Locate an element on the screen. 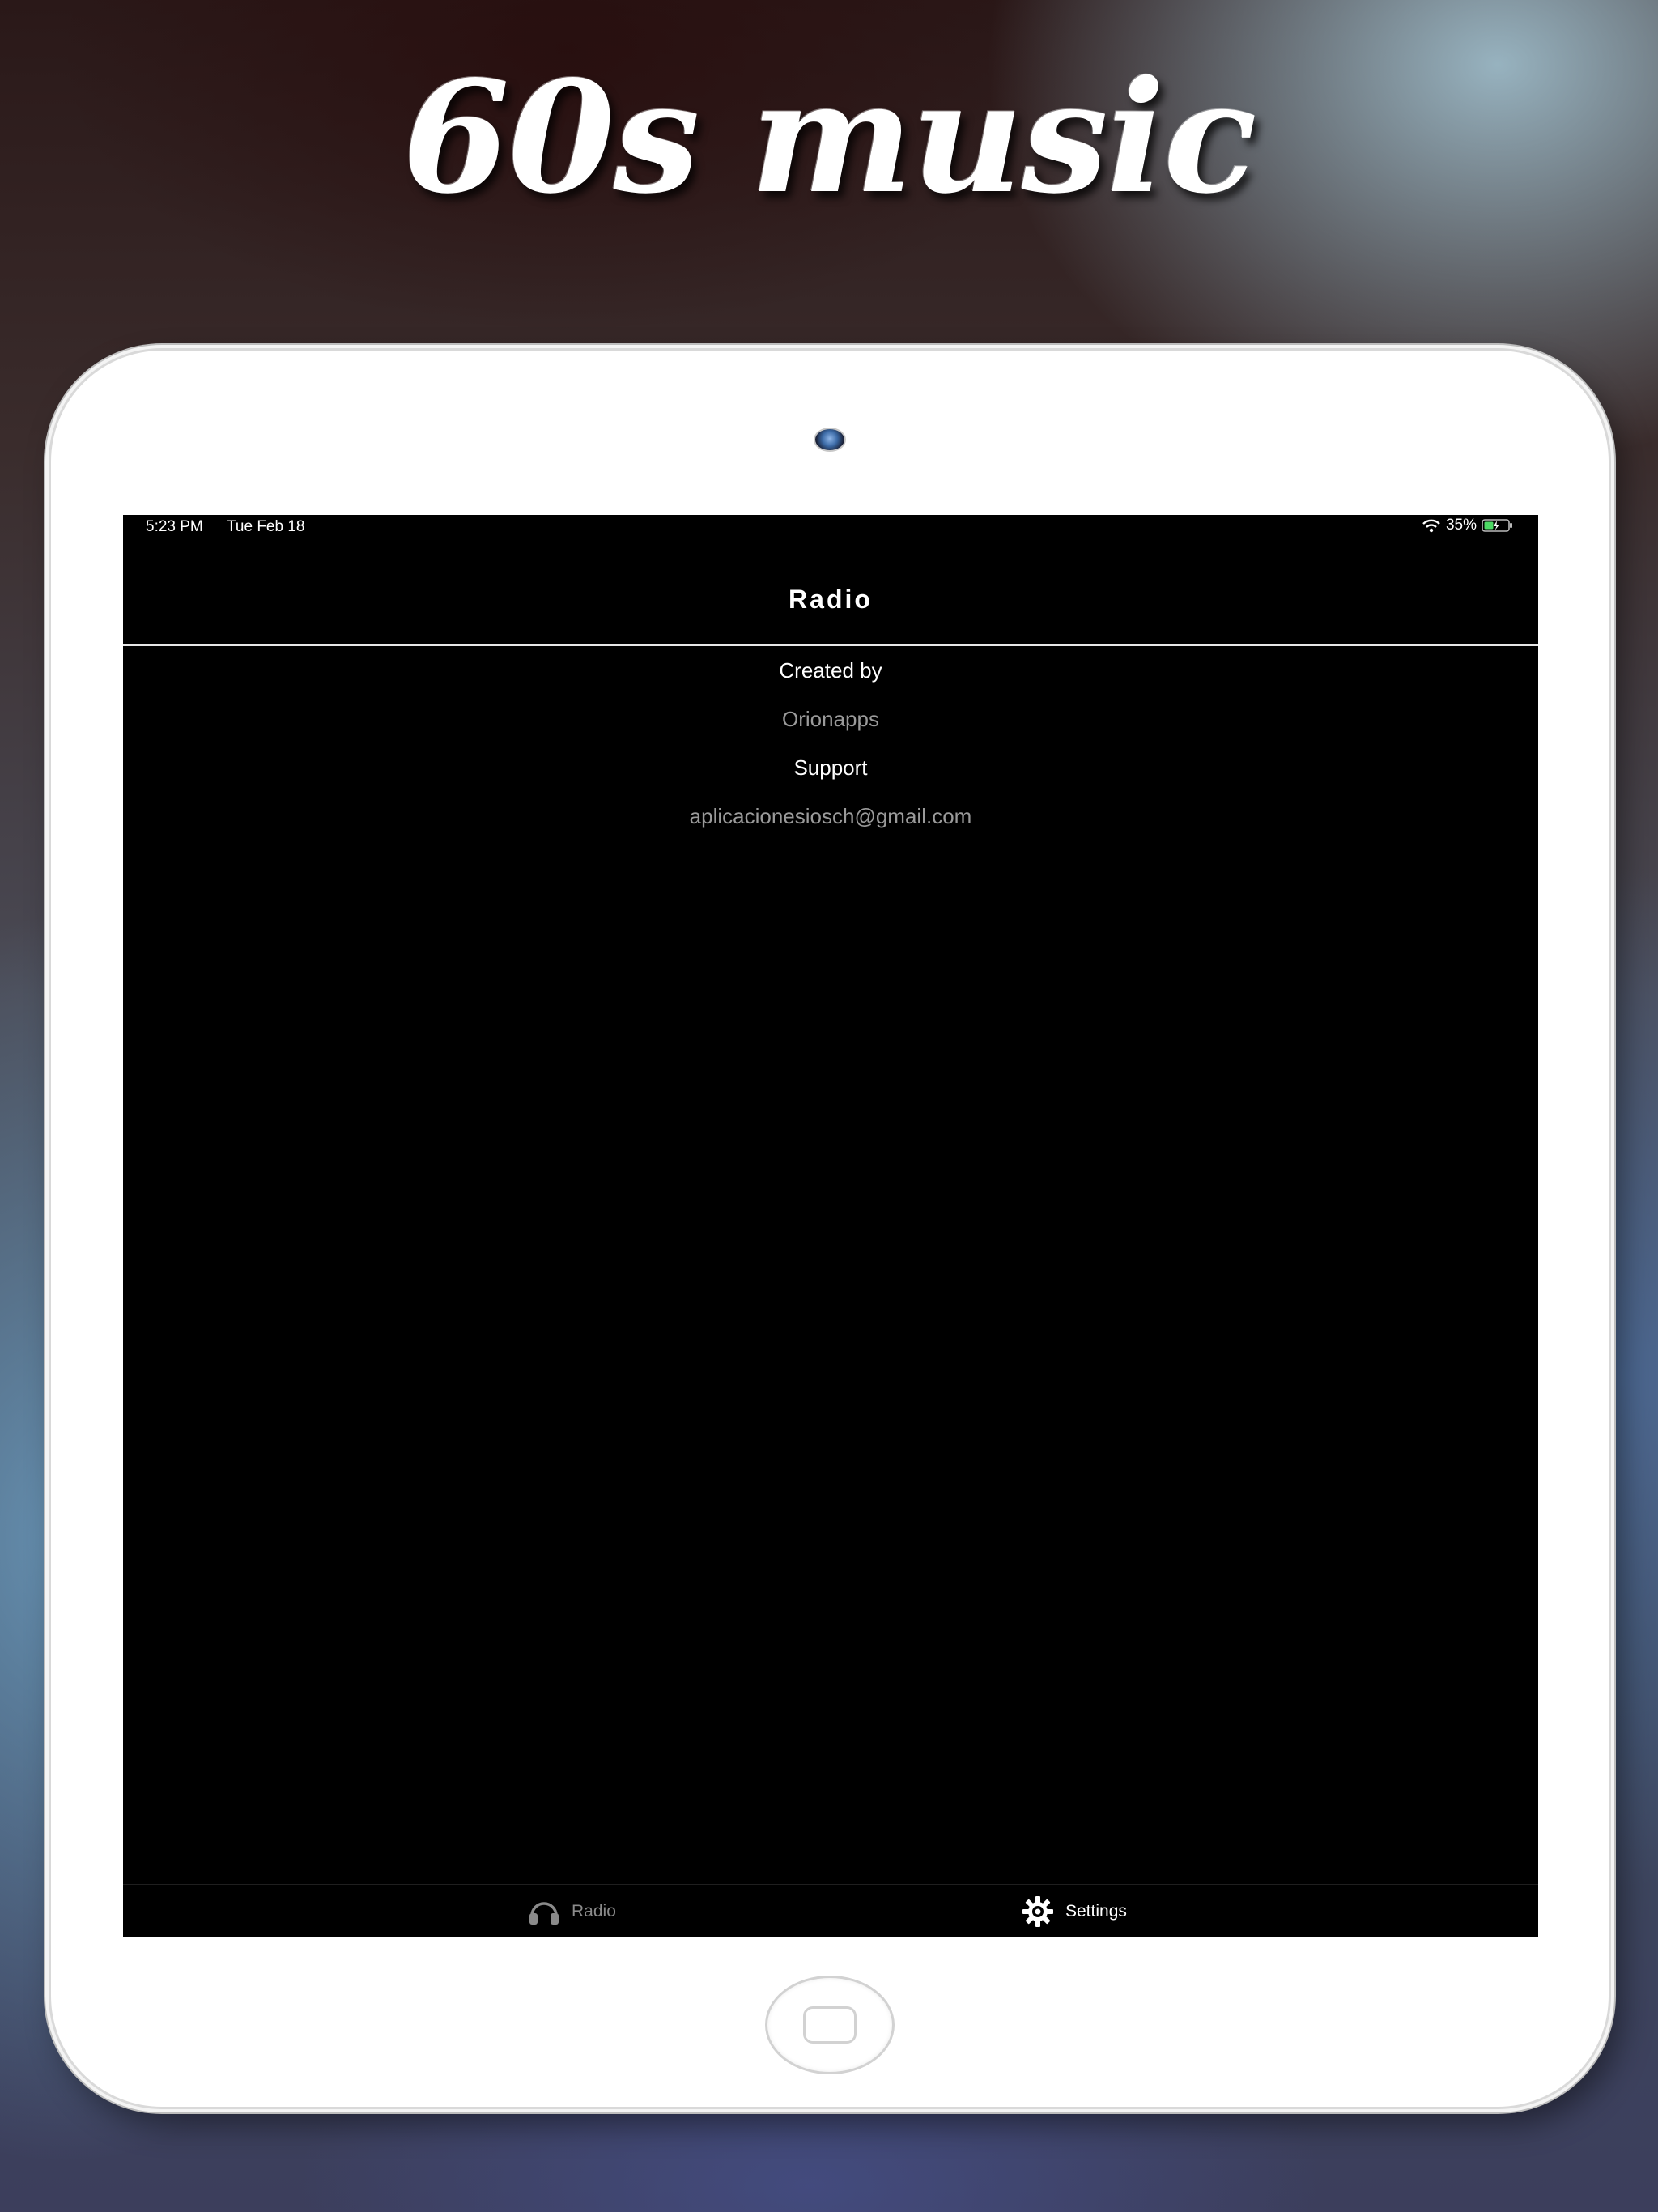 This screenshot has width=1658, height=2212. gear-icon is located at coordinates (1037, 1911).